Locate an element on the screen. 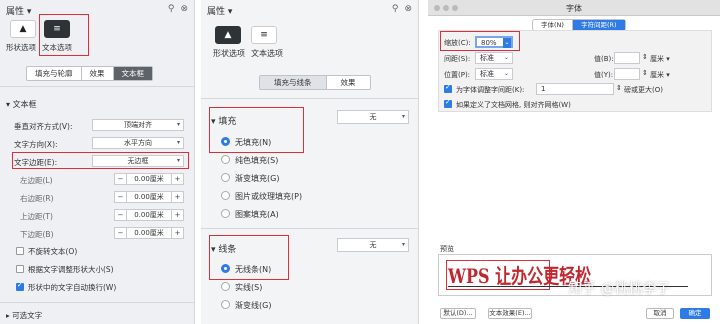 Image resolution: width=720 pixels, height=324 pixels. pattern-fill-label: 图案填充(A) is located at coordinates (257, 214).